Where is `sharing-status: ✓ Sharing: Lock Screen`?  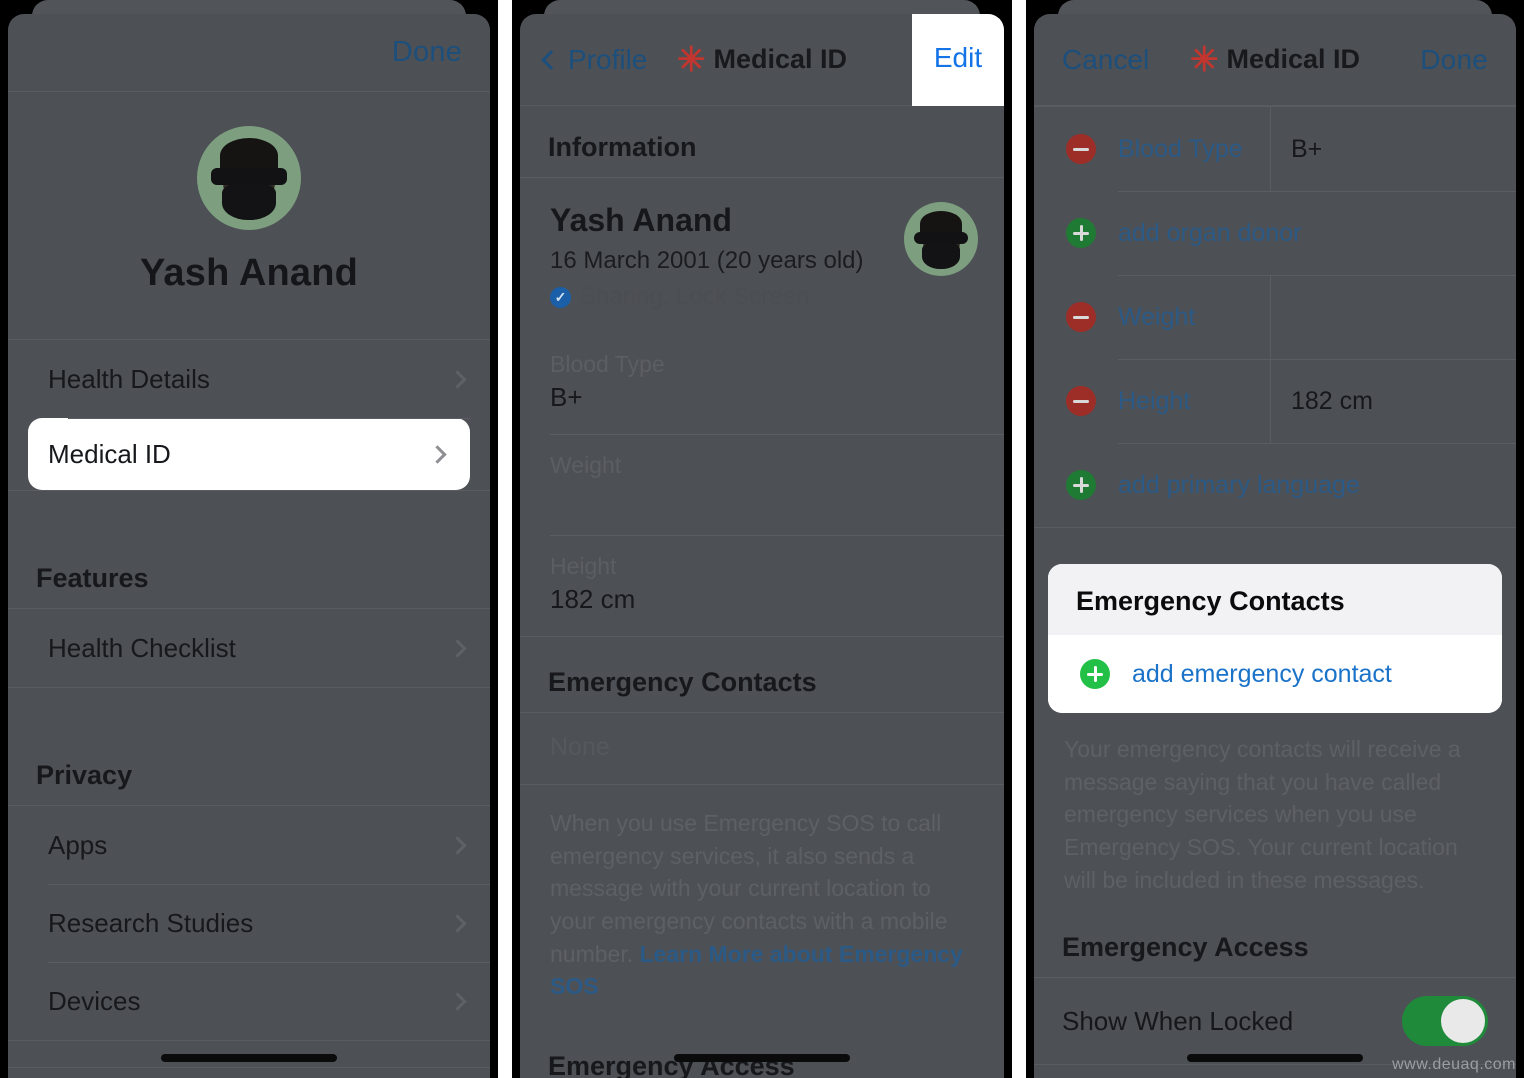 sharing-status: ✓ Sharing: Lock Screen is located at coordinates (707, 297).